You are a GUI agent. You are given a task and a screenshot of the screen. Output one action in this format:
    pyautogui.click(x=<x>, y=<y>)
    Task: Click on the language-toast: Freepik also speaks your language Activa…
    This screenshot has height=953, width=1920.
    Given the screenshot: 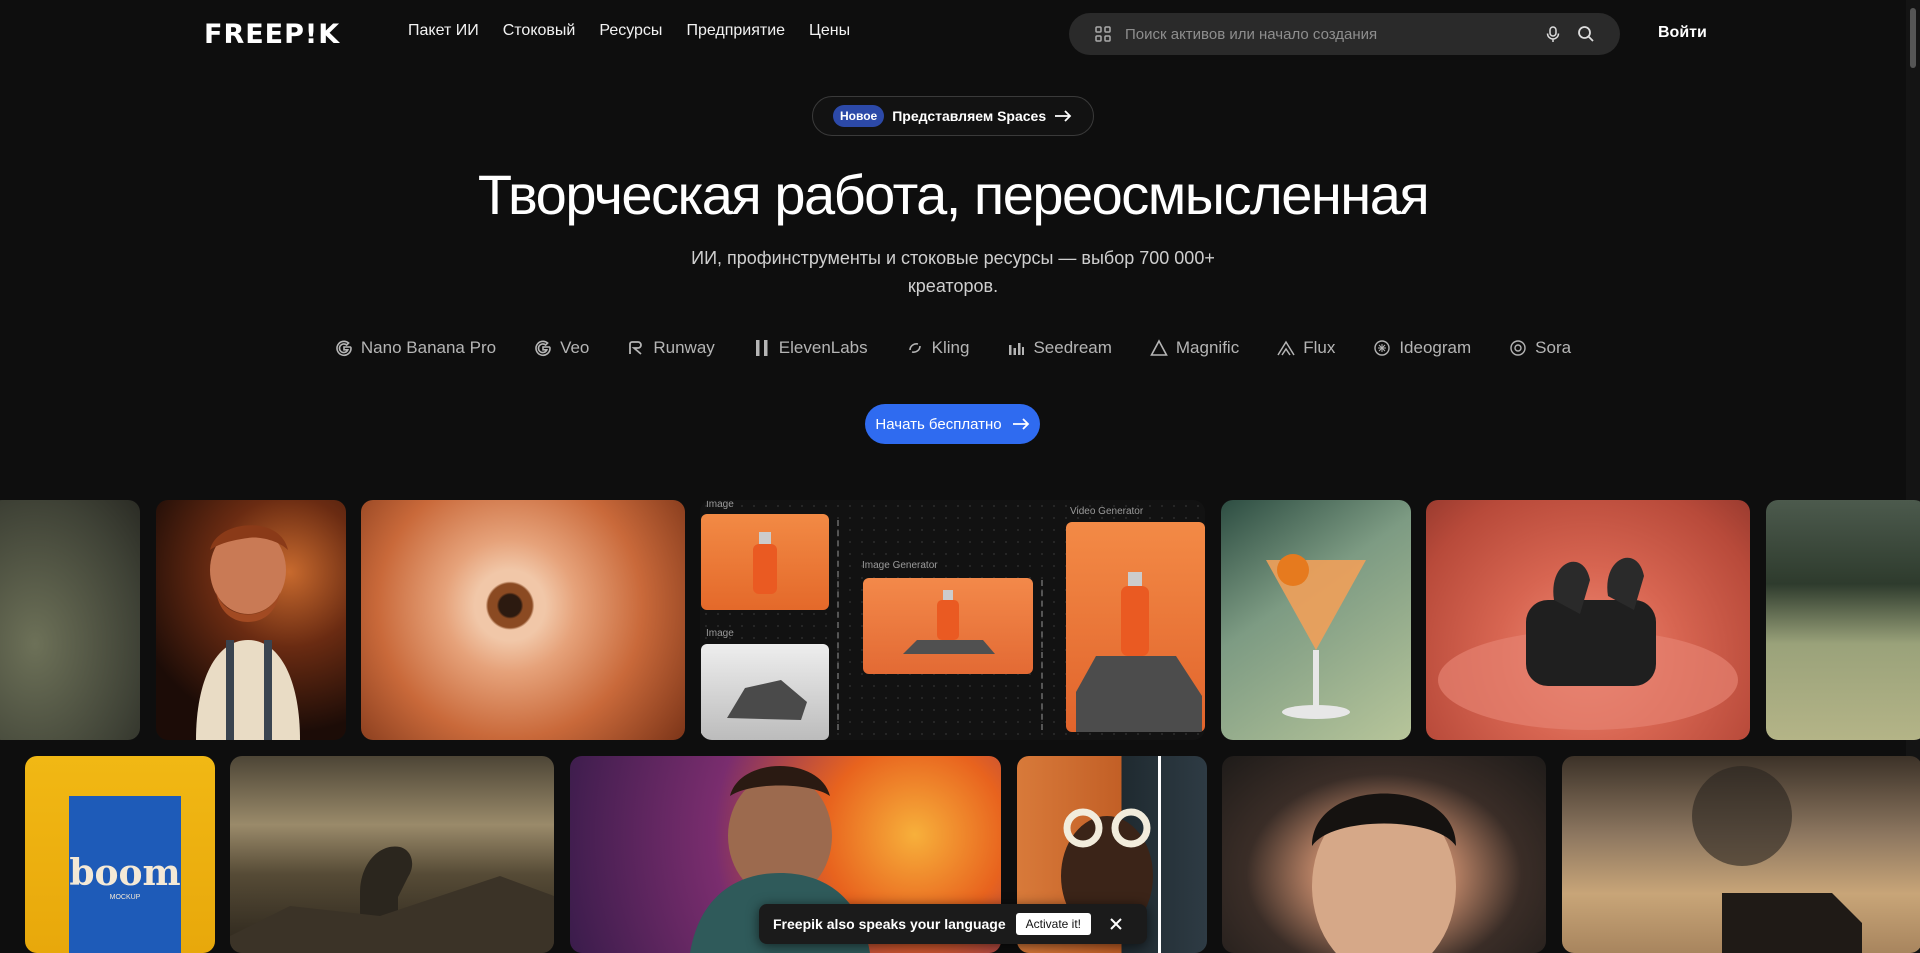 What is the action you would take?
    pyautogui.click(x=953, y=924)
    